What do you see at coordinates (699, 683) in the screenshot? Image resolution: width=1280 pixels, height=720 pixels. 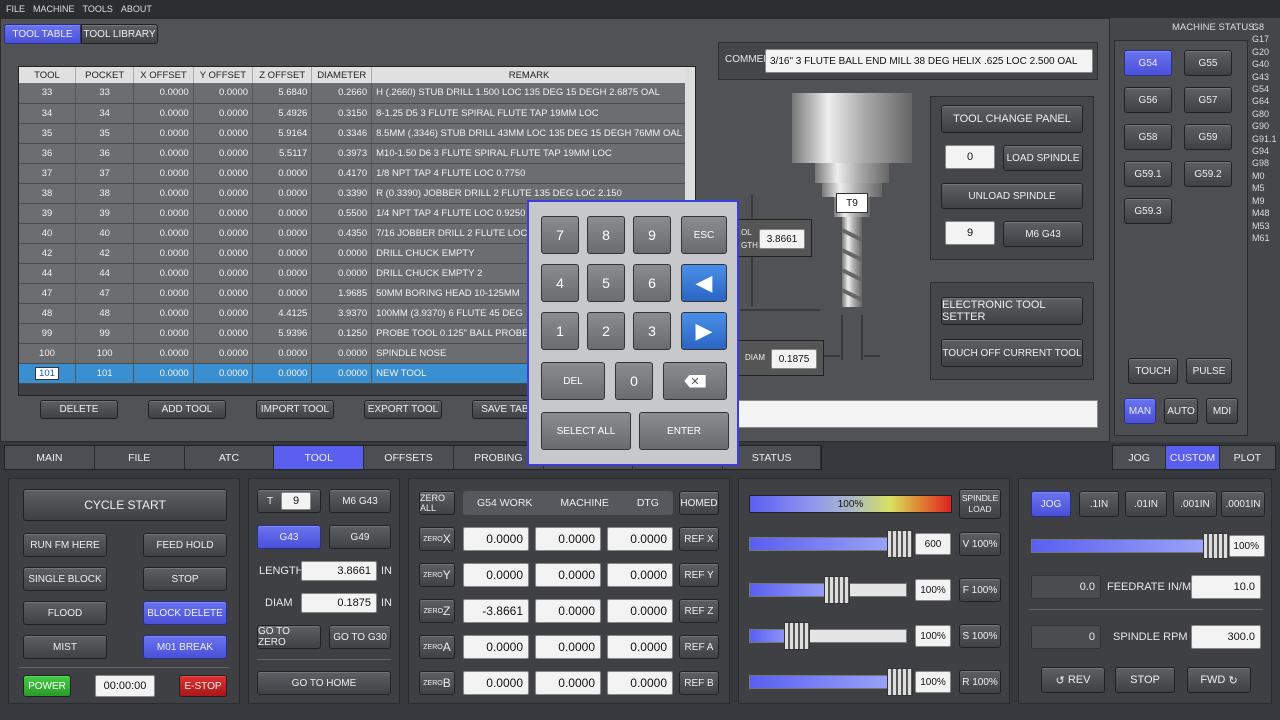 I see `ref-b-button: REF B` at bounding box center [699, 683].